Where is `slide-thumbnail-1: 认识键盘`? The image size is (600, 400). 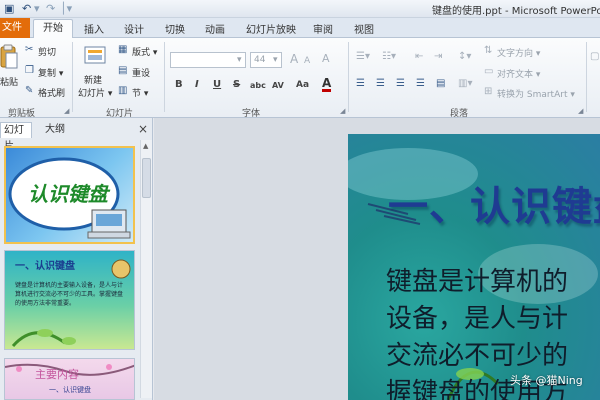
slide-thumbnail-1: 认识键盘 is located at coordinates (69, 195).